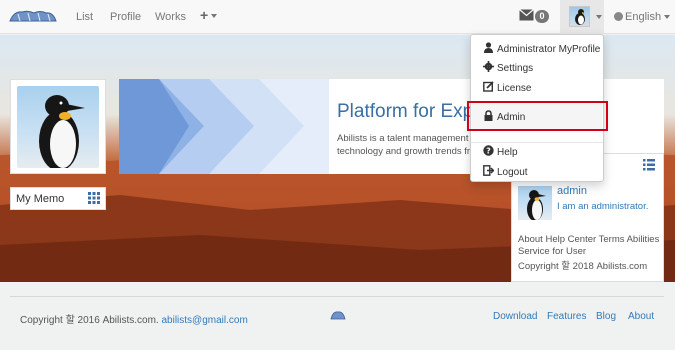  Describe the element at coordinates (170, 17) in the screenshot. I see `nav-works: Works` at that location.